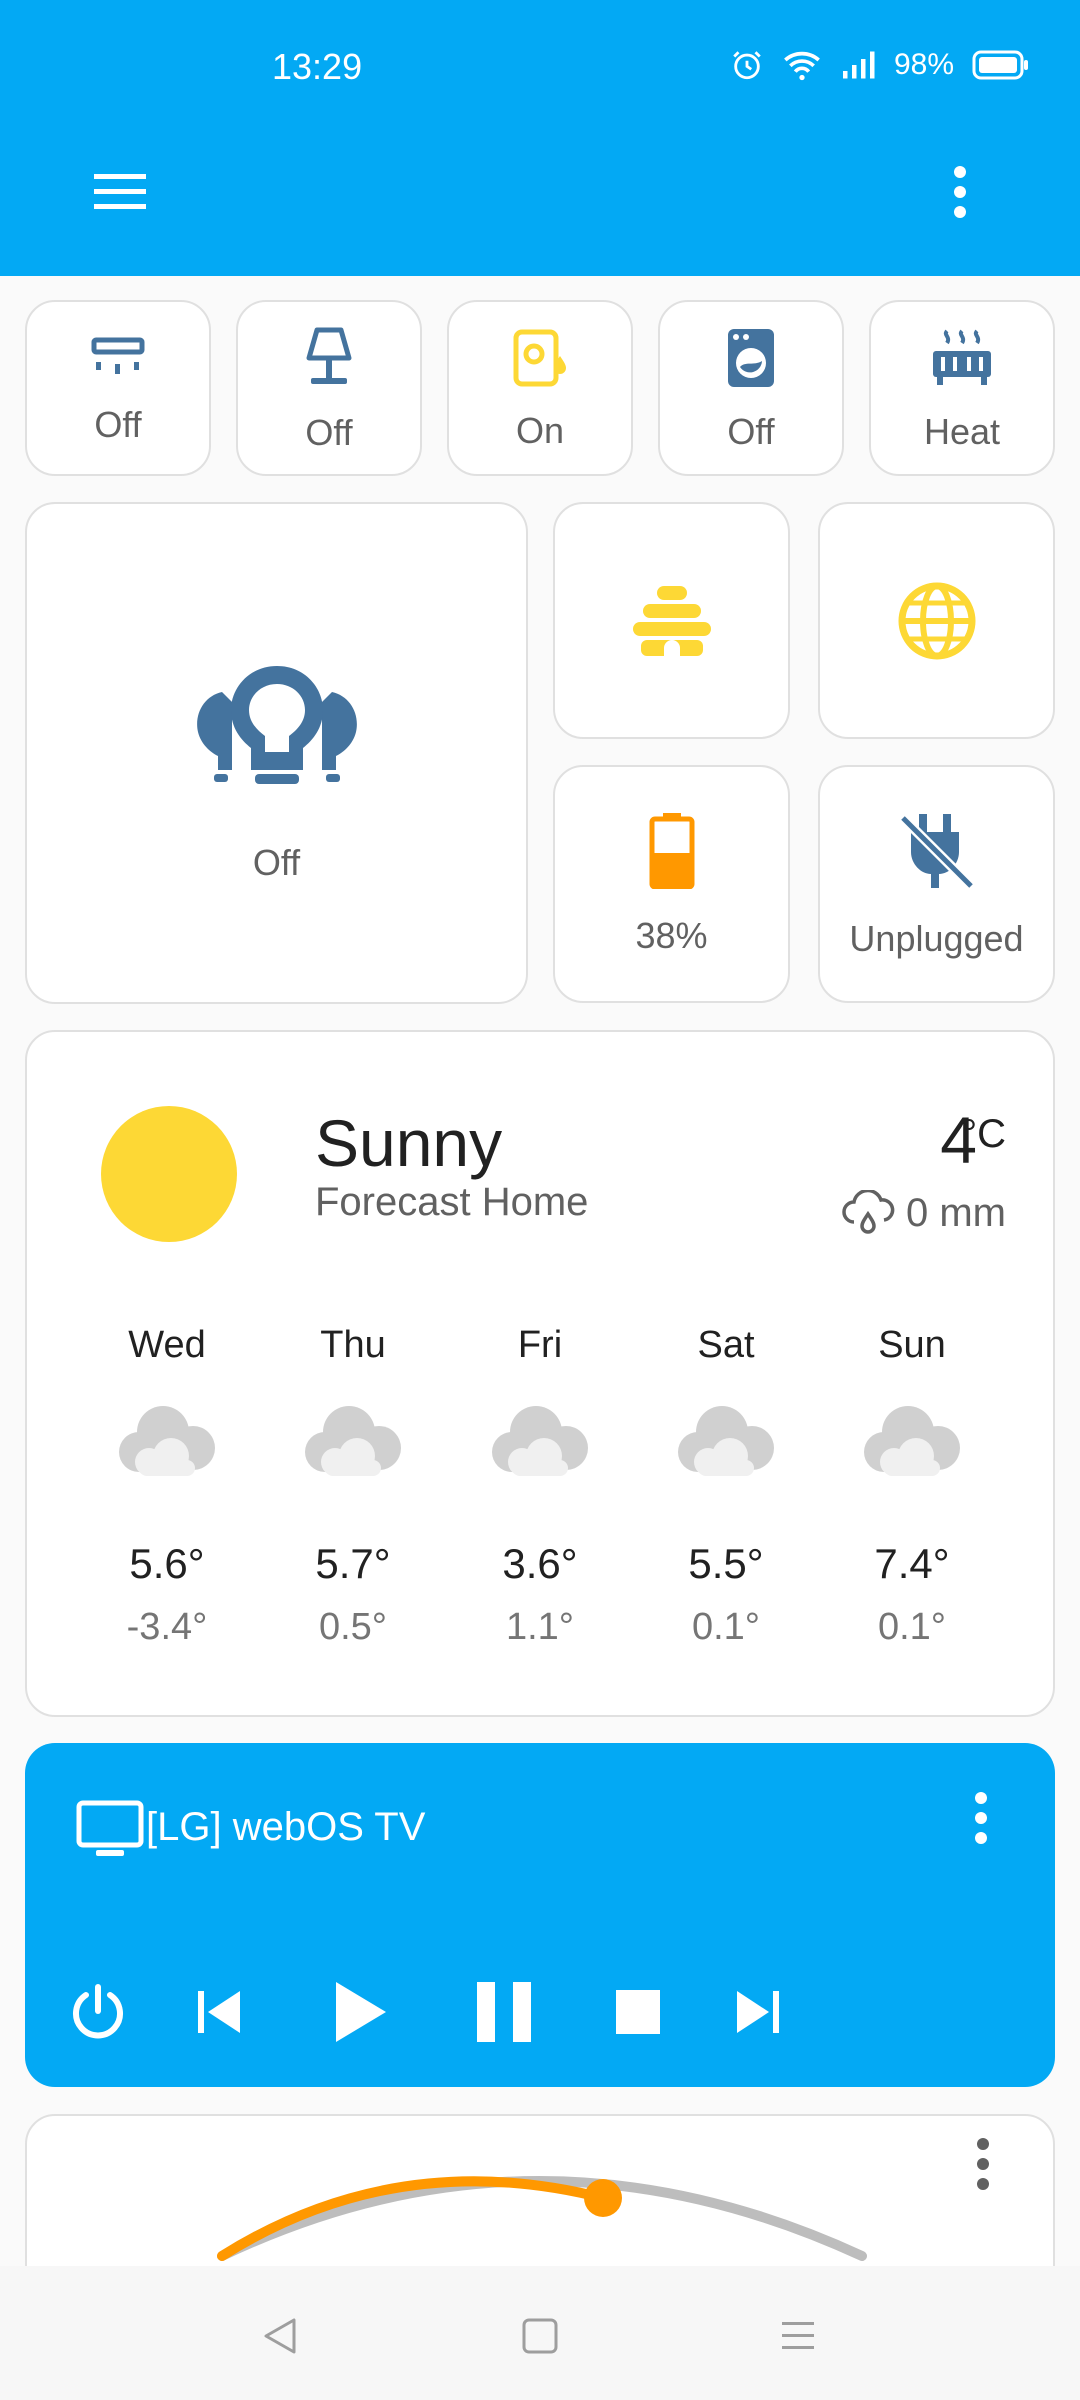 This screenshot has width=1080, height=2400. I want to click on hamburger-menu-icon, so click(120, 192).